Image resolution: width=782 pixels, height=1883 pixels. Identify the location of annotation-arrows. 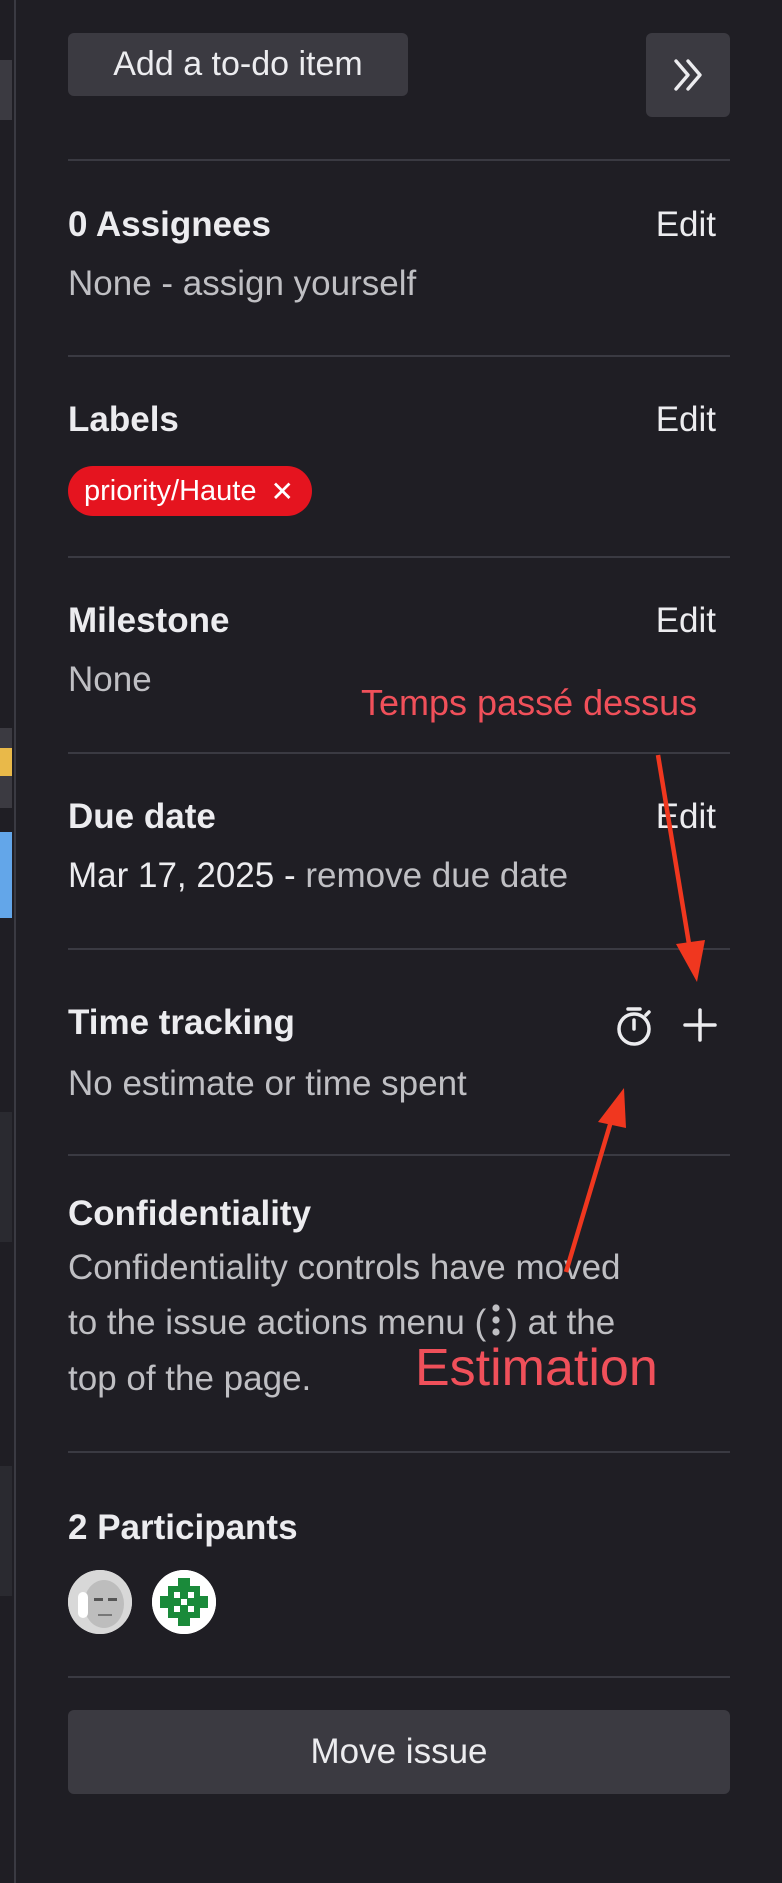
(634, 1013).